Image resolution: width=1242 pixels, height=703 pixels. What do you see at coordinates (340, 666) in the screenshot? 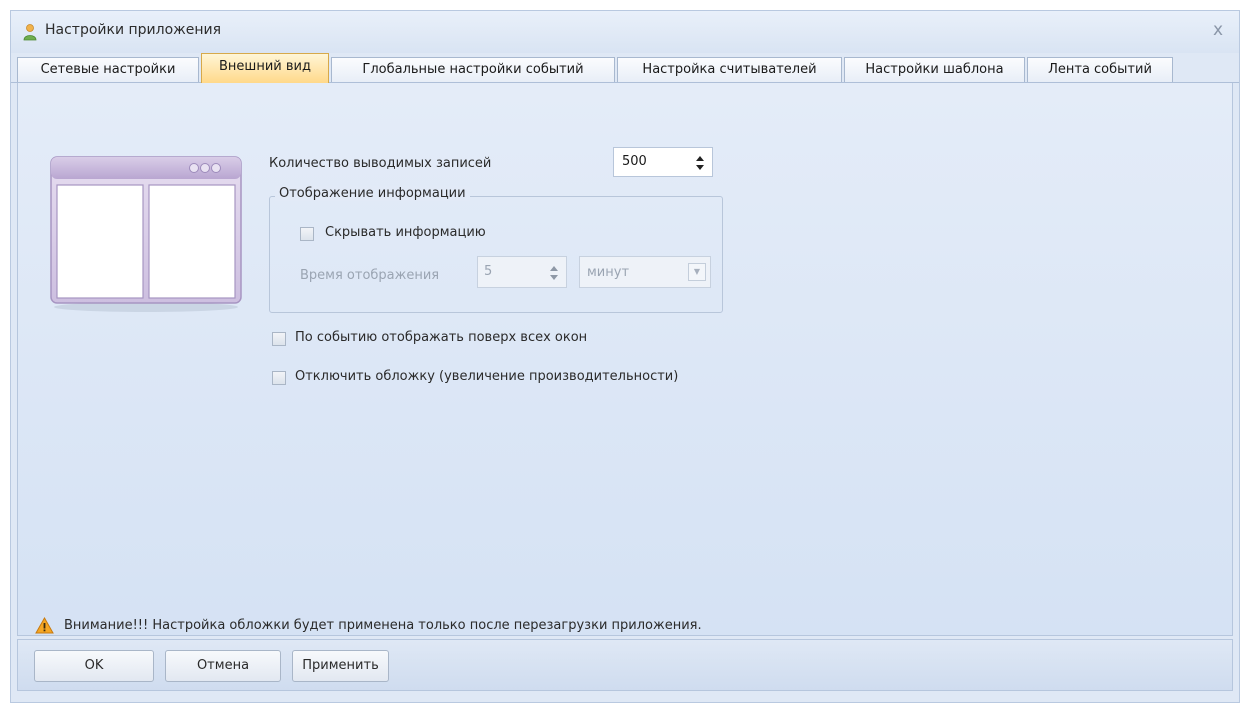
I see `apply-button: Применить` at bounding box center [340, 666].